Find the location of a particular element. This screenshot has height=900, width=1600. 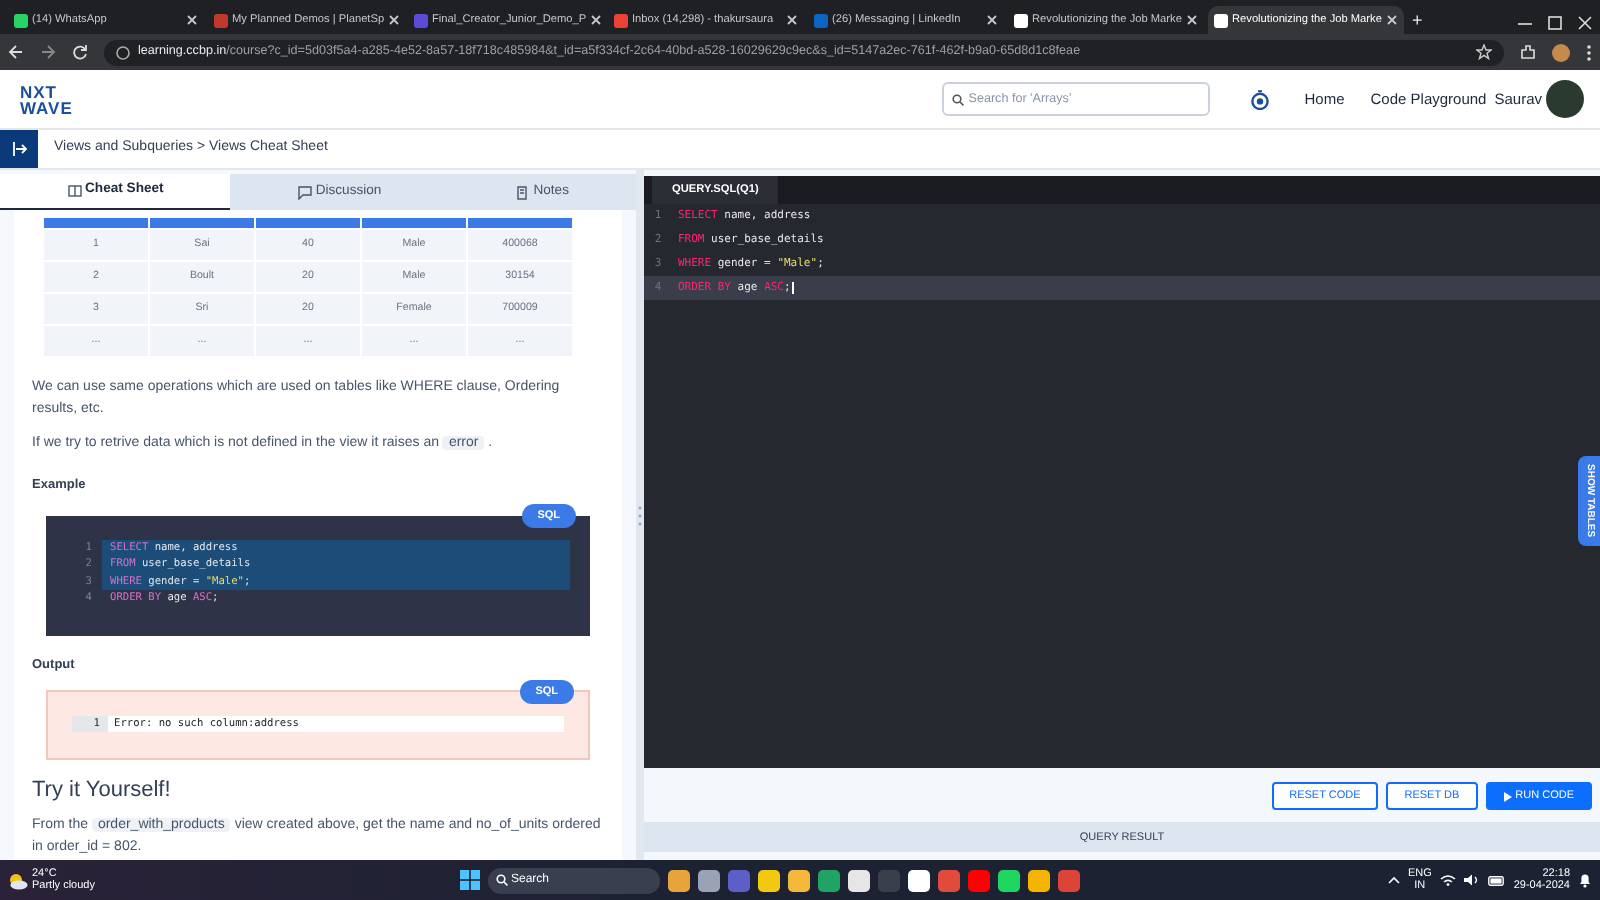

star-icon is located at coordinates (1484, 52).